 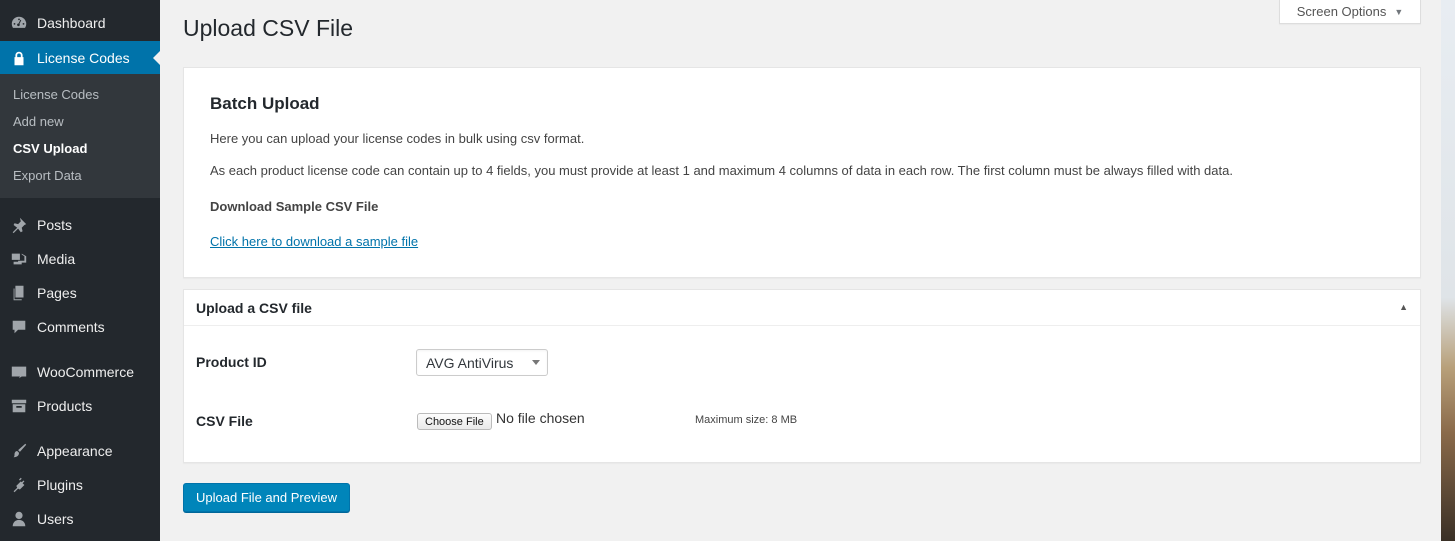 What do you see at coordinates (19, 293) in the screenshot?
I see `pages-icon` at bounding box center [19, 293].